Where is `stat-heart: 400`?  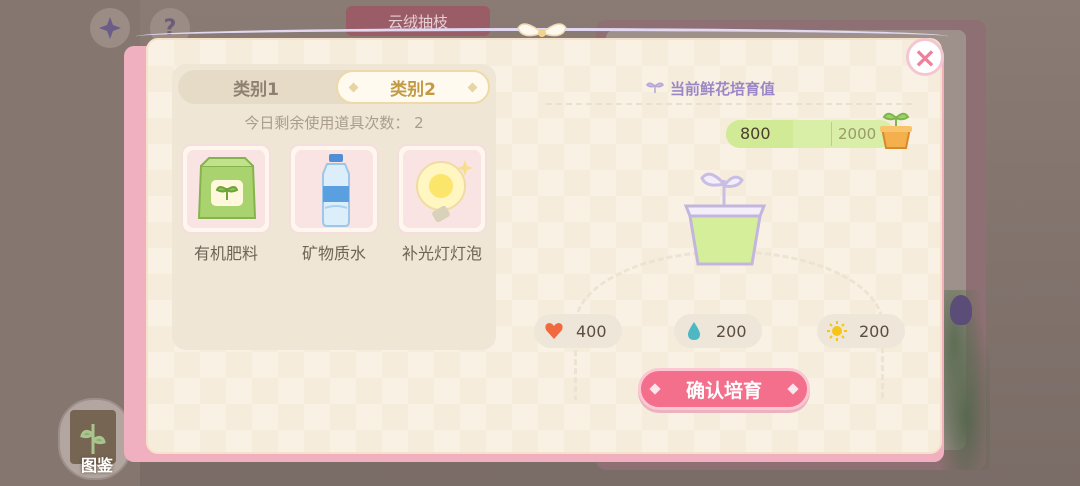
stat-heart: 400 is located at coordinates (578, 331).